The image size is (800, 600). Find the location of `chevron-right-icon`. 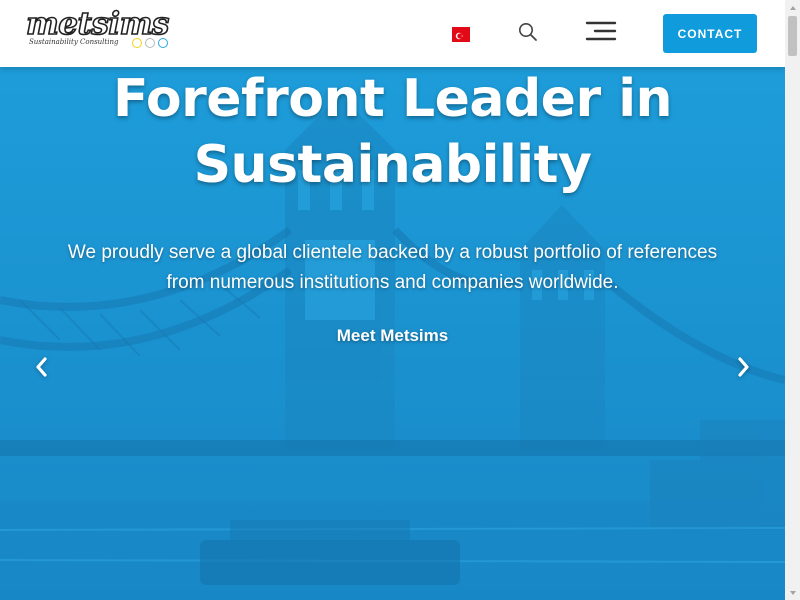

chevron-right-icon is located at coordinates (743, 367).